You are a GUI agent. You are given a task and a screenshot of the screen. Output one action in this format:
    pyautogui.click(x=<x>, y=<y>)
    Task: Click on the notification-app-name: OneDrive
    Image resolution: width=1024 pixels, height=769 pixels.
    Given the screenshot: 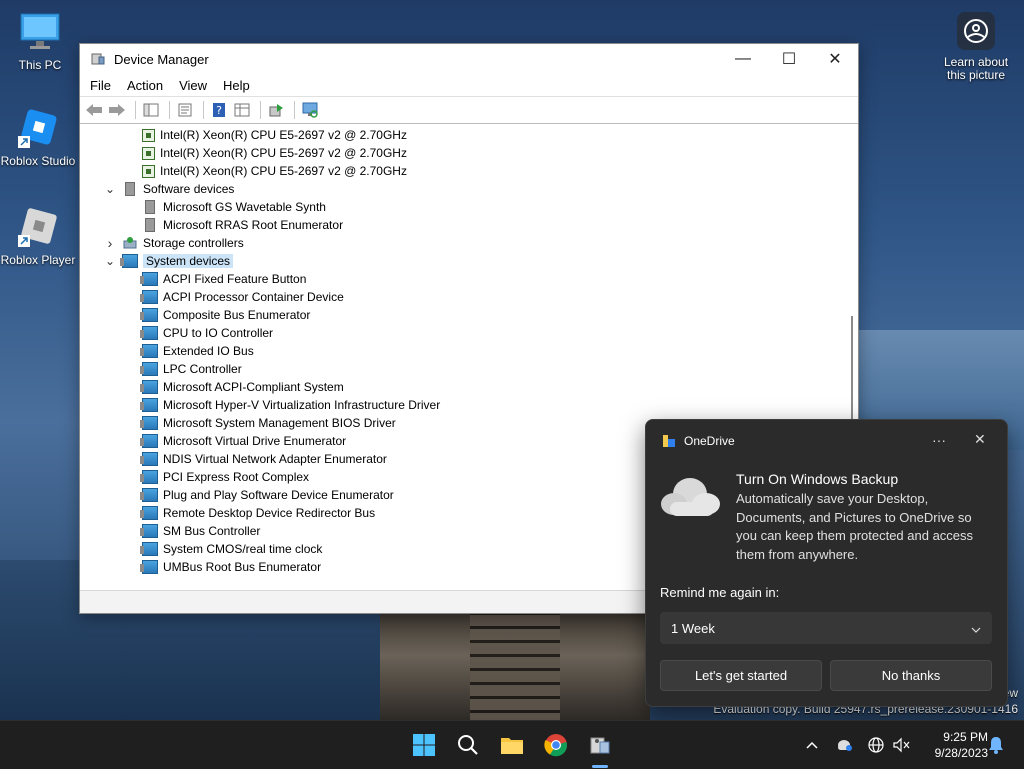 What is the action you would take?
    pyautogui.click(x=709, y=441)
    